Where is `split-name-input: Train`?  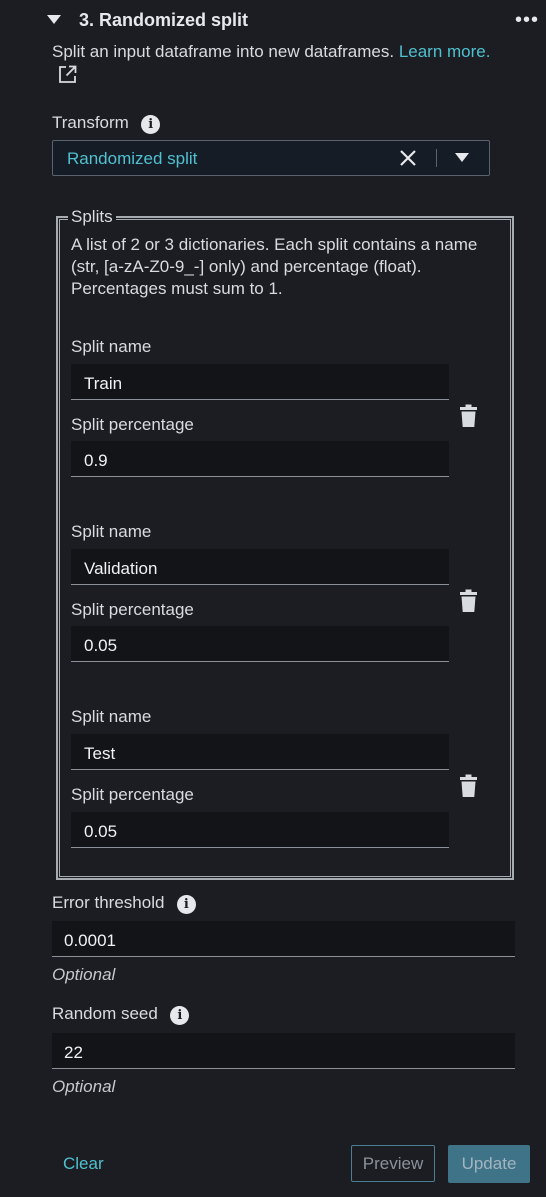 split-name-input: Train is located at coordinates (260, 382).